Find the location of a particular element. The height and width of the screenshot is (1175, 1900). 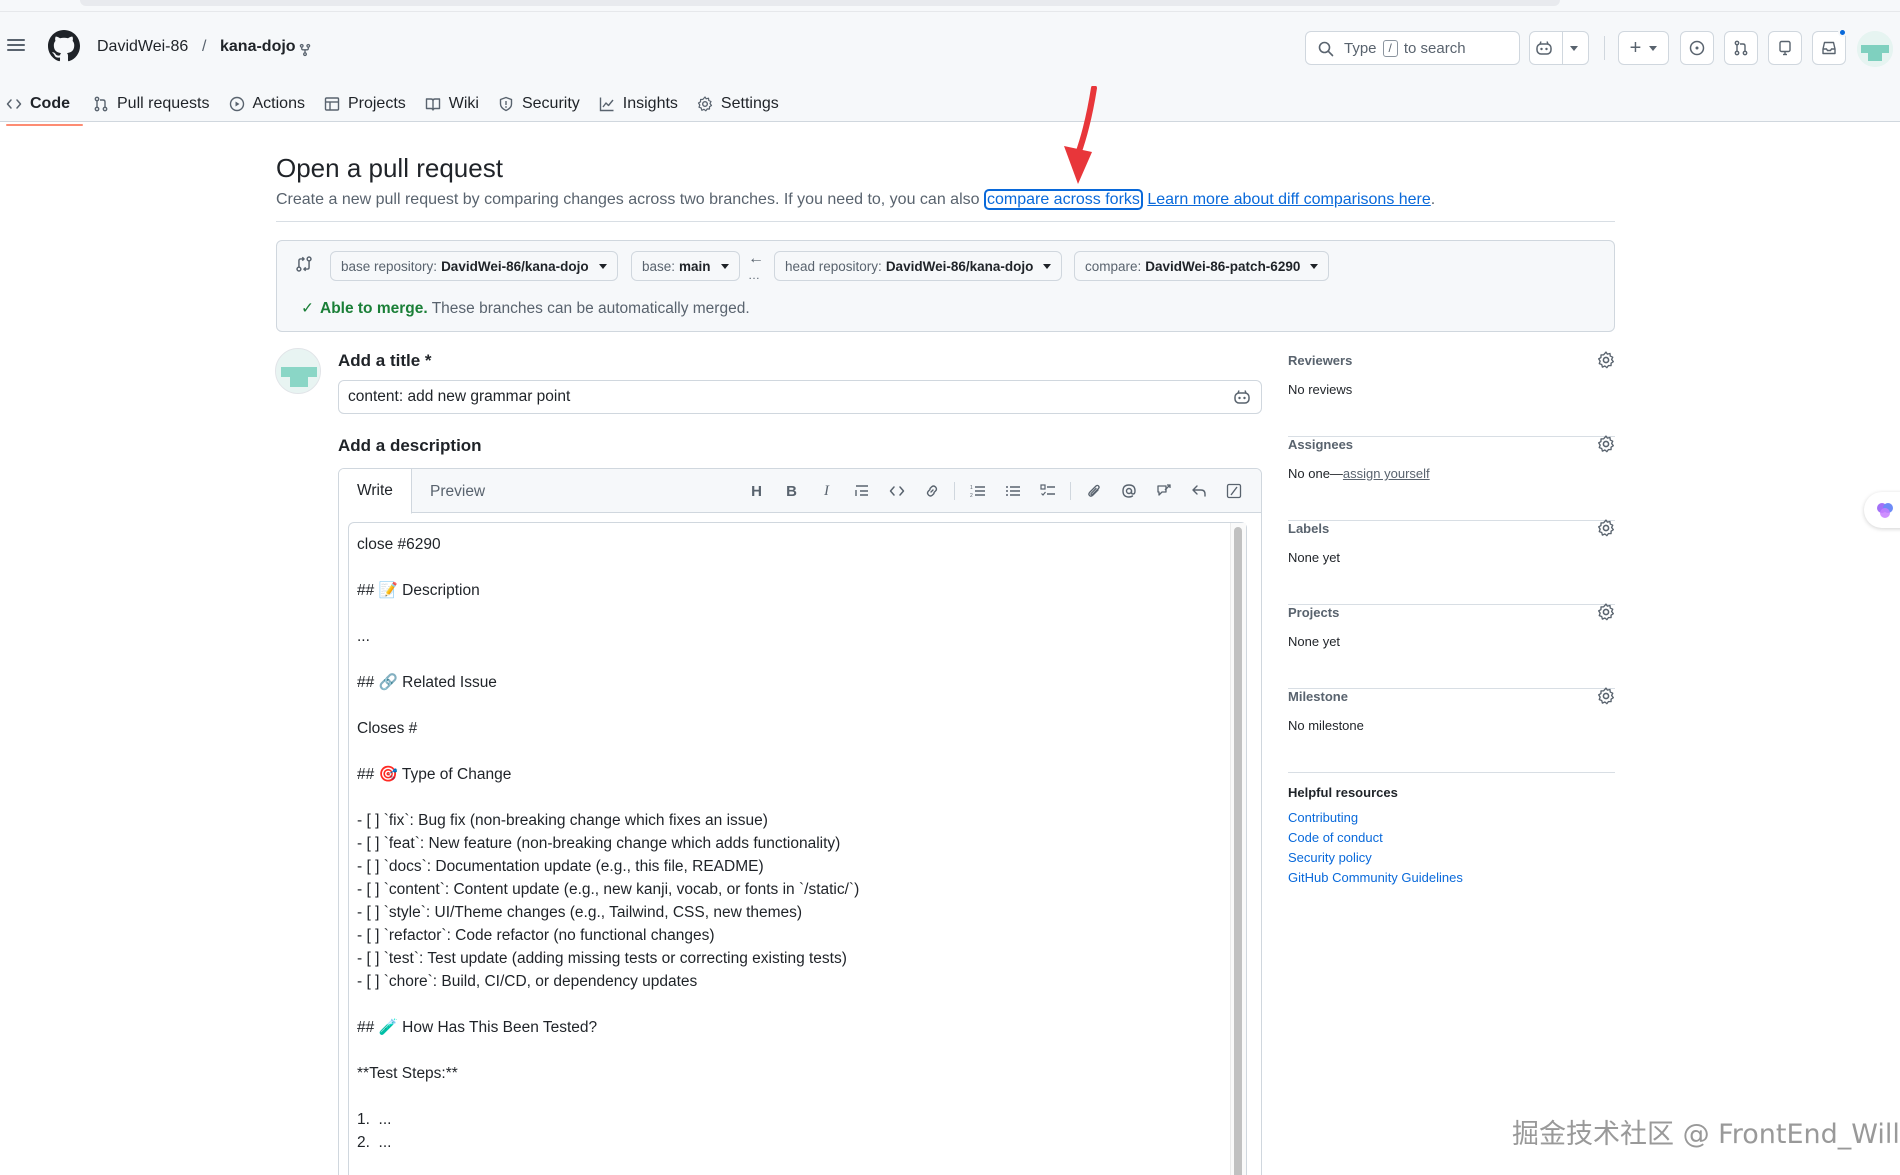

link-icon is located at coordinates (931, 491).